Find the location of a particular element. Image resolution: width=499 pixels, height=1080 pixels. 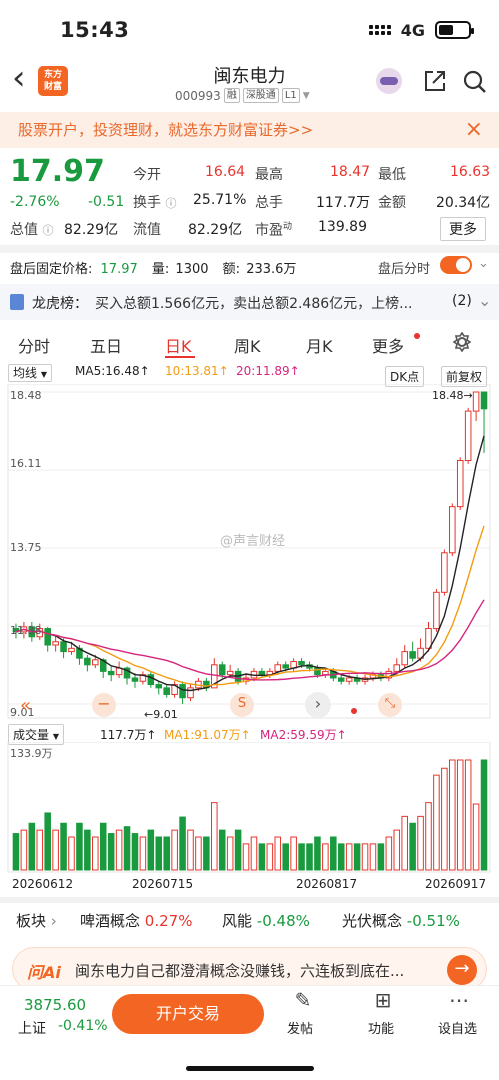

function-icon: ⊞ is located at coordinates (383, 1000).